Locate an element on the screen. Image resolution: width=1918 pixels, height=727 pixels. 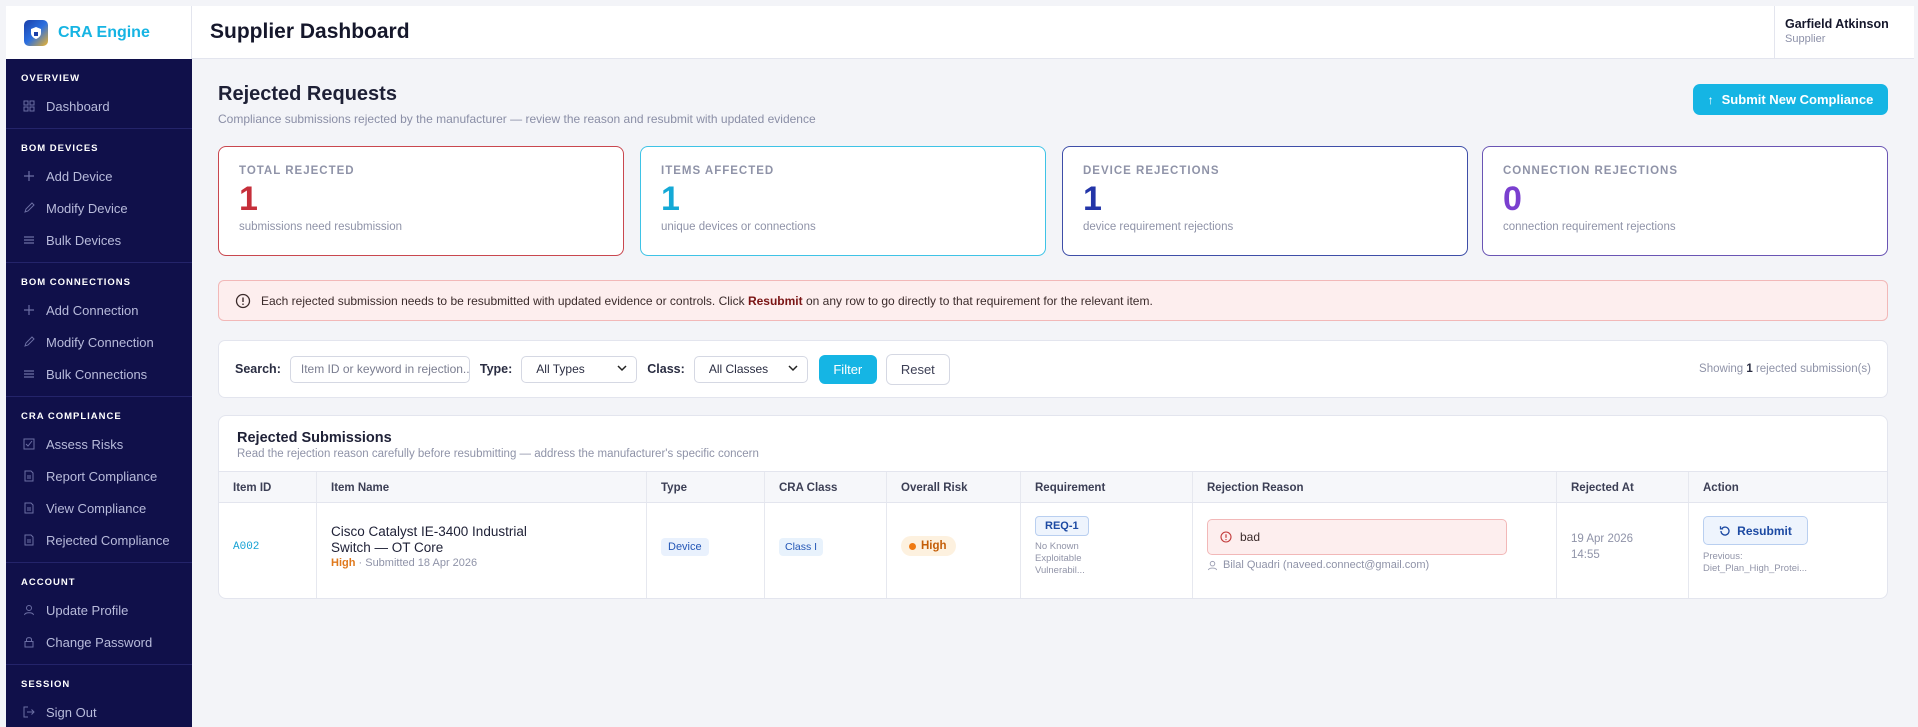
nav-heading: SESSION is located at coordinates (46, 684).